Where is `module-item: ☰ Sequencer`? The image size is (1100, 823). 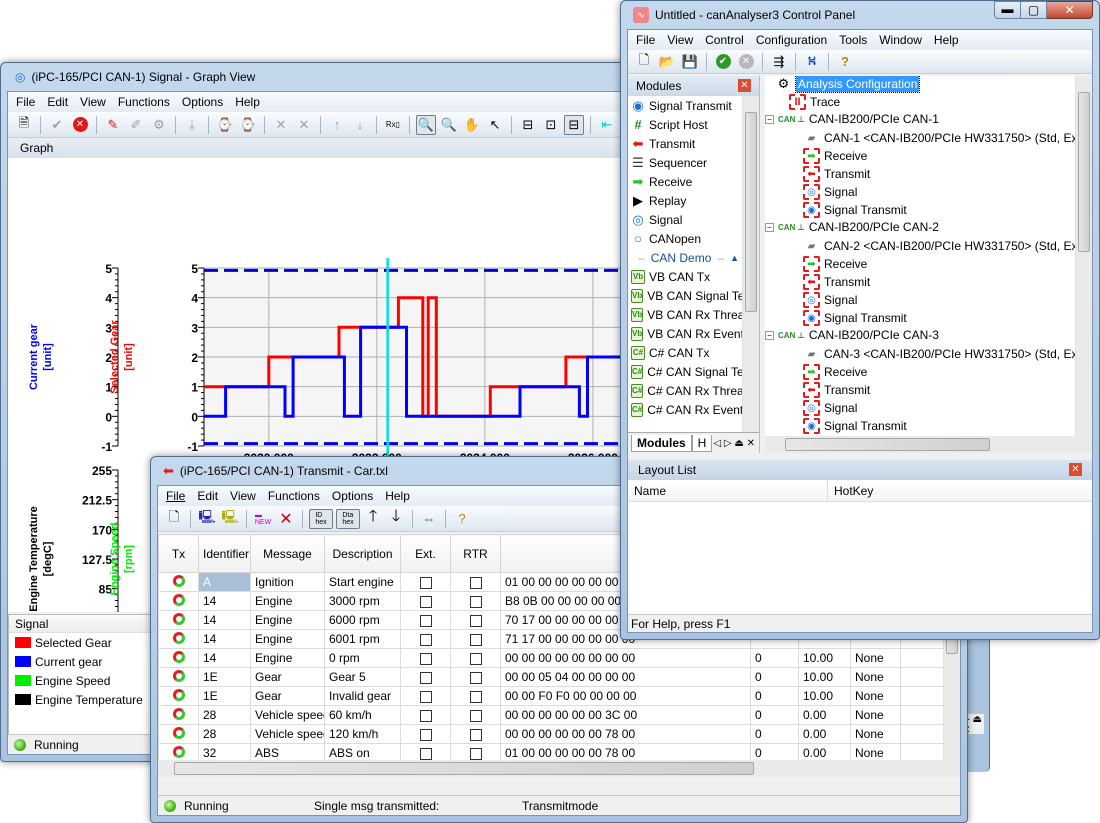
module-item: ☰ Sequencer is located at coordinates (685, 162).